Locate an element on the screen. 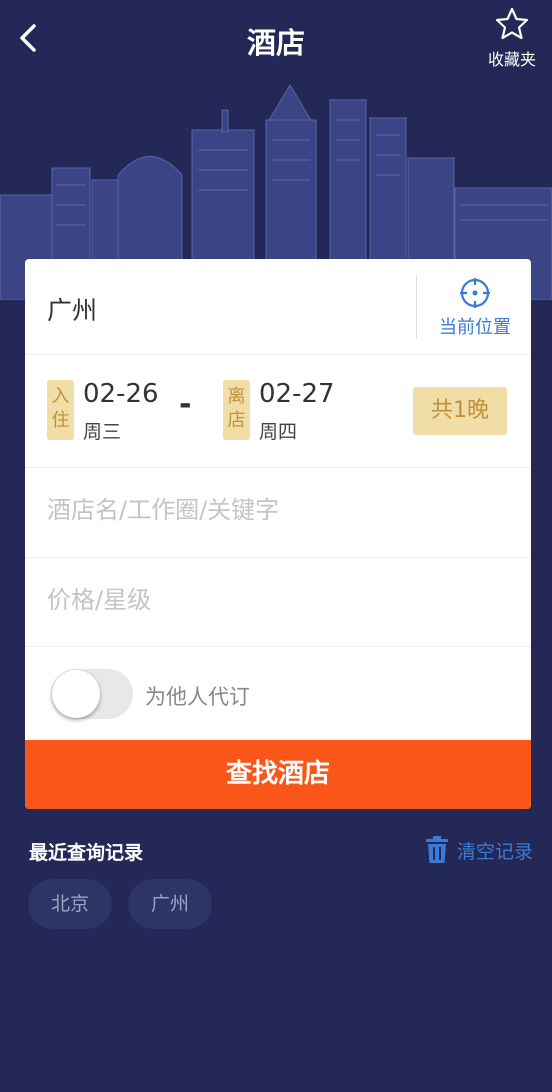  current-location-label: 当前位置 is located at coordinates (475, 327).